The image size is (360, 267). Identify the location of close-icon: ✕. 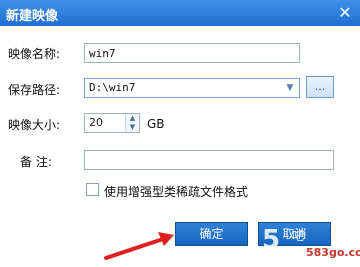
(345, 13).